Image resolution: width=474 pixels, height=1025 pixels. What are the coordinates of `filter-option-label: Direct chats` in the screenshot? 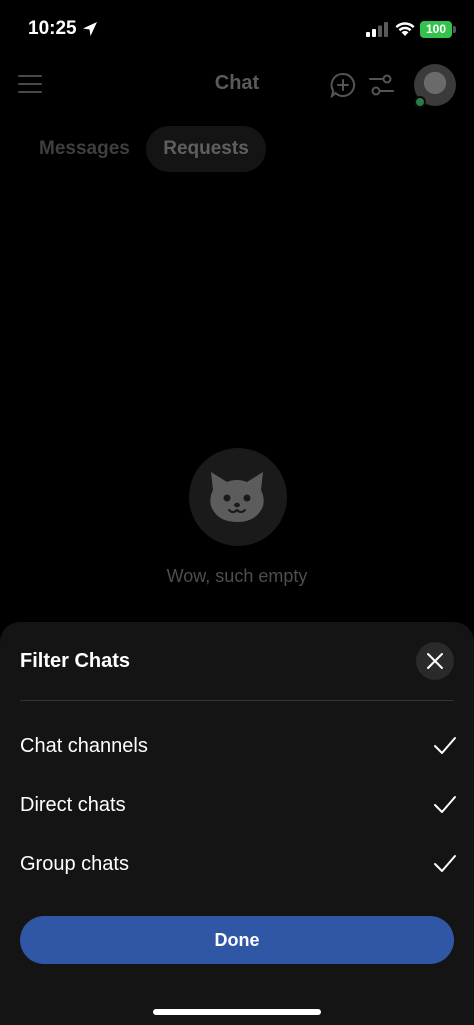 It's located at (73, 805).